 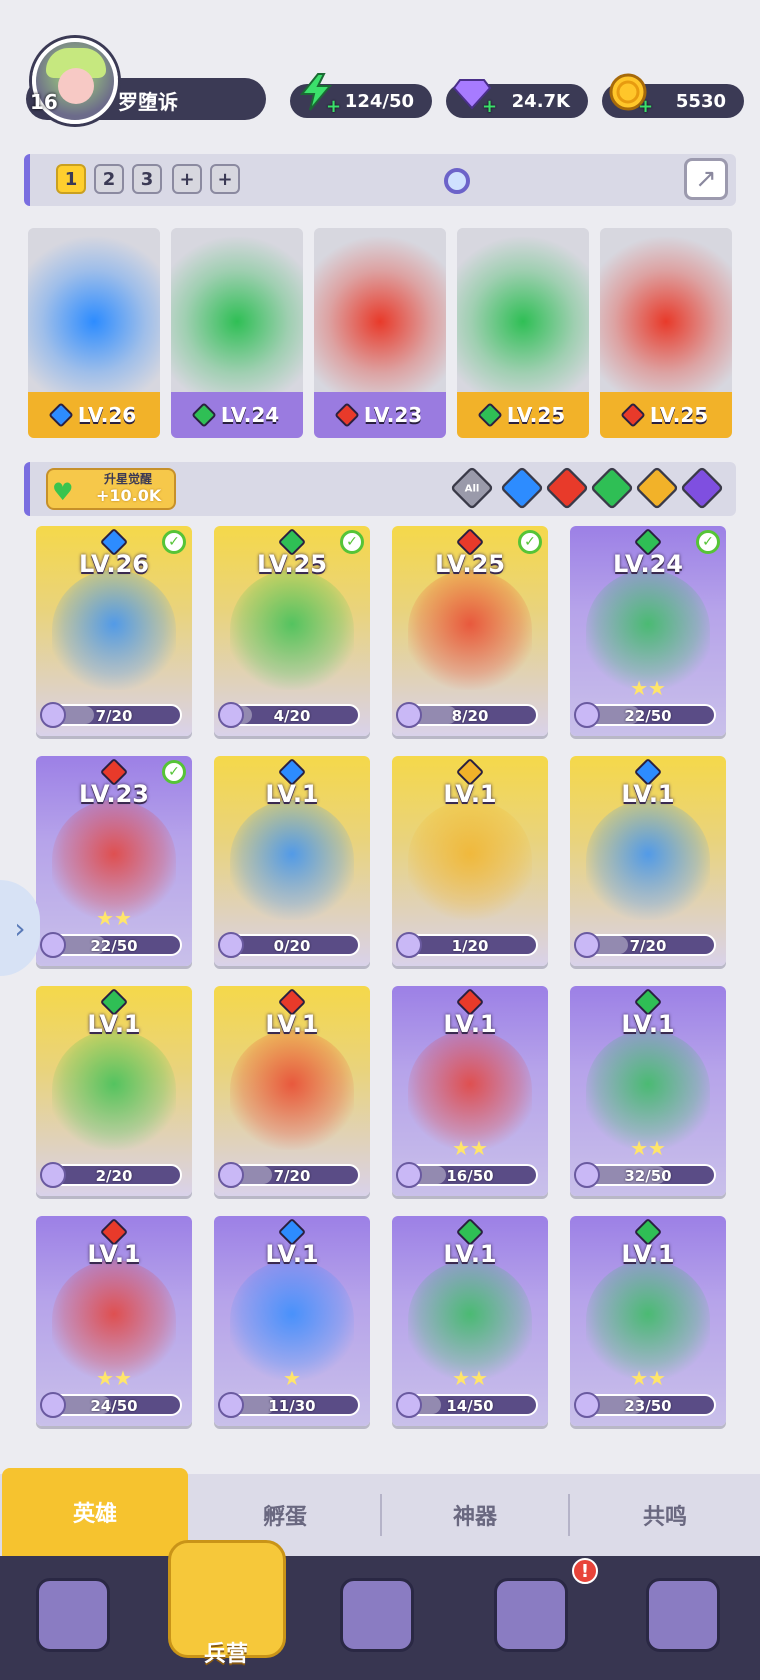 What do you see at coordinates (333, 106) in the screenshot?
I see `energy-plus-icon: +` at bounding box center [333, 106].